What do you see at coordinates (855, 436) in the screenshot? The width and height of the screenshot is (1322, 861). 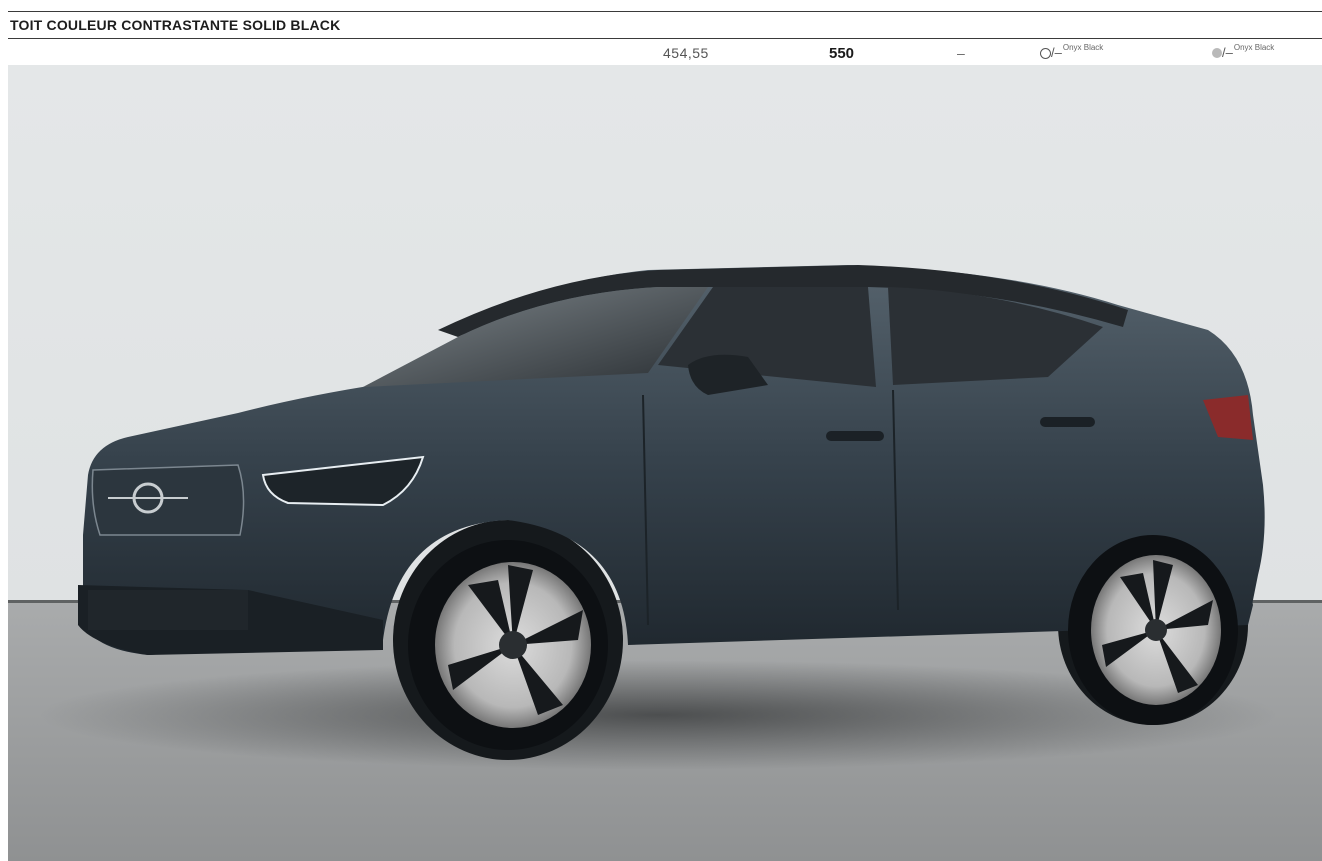 I see `front-door-handle` at bounding box center [855, 436].